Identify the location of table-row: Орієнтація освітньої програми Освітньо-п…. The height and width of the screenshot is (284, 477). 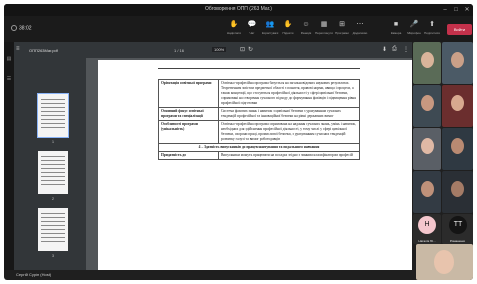
(259, 93).